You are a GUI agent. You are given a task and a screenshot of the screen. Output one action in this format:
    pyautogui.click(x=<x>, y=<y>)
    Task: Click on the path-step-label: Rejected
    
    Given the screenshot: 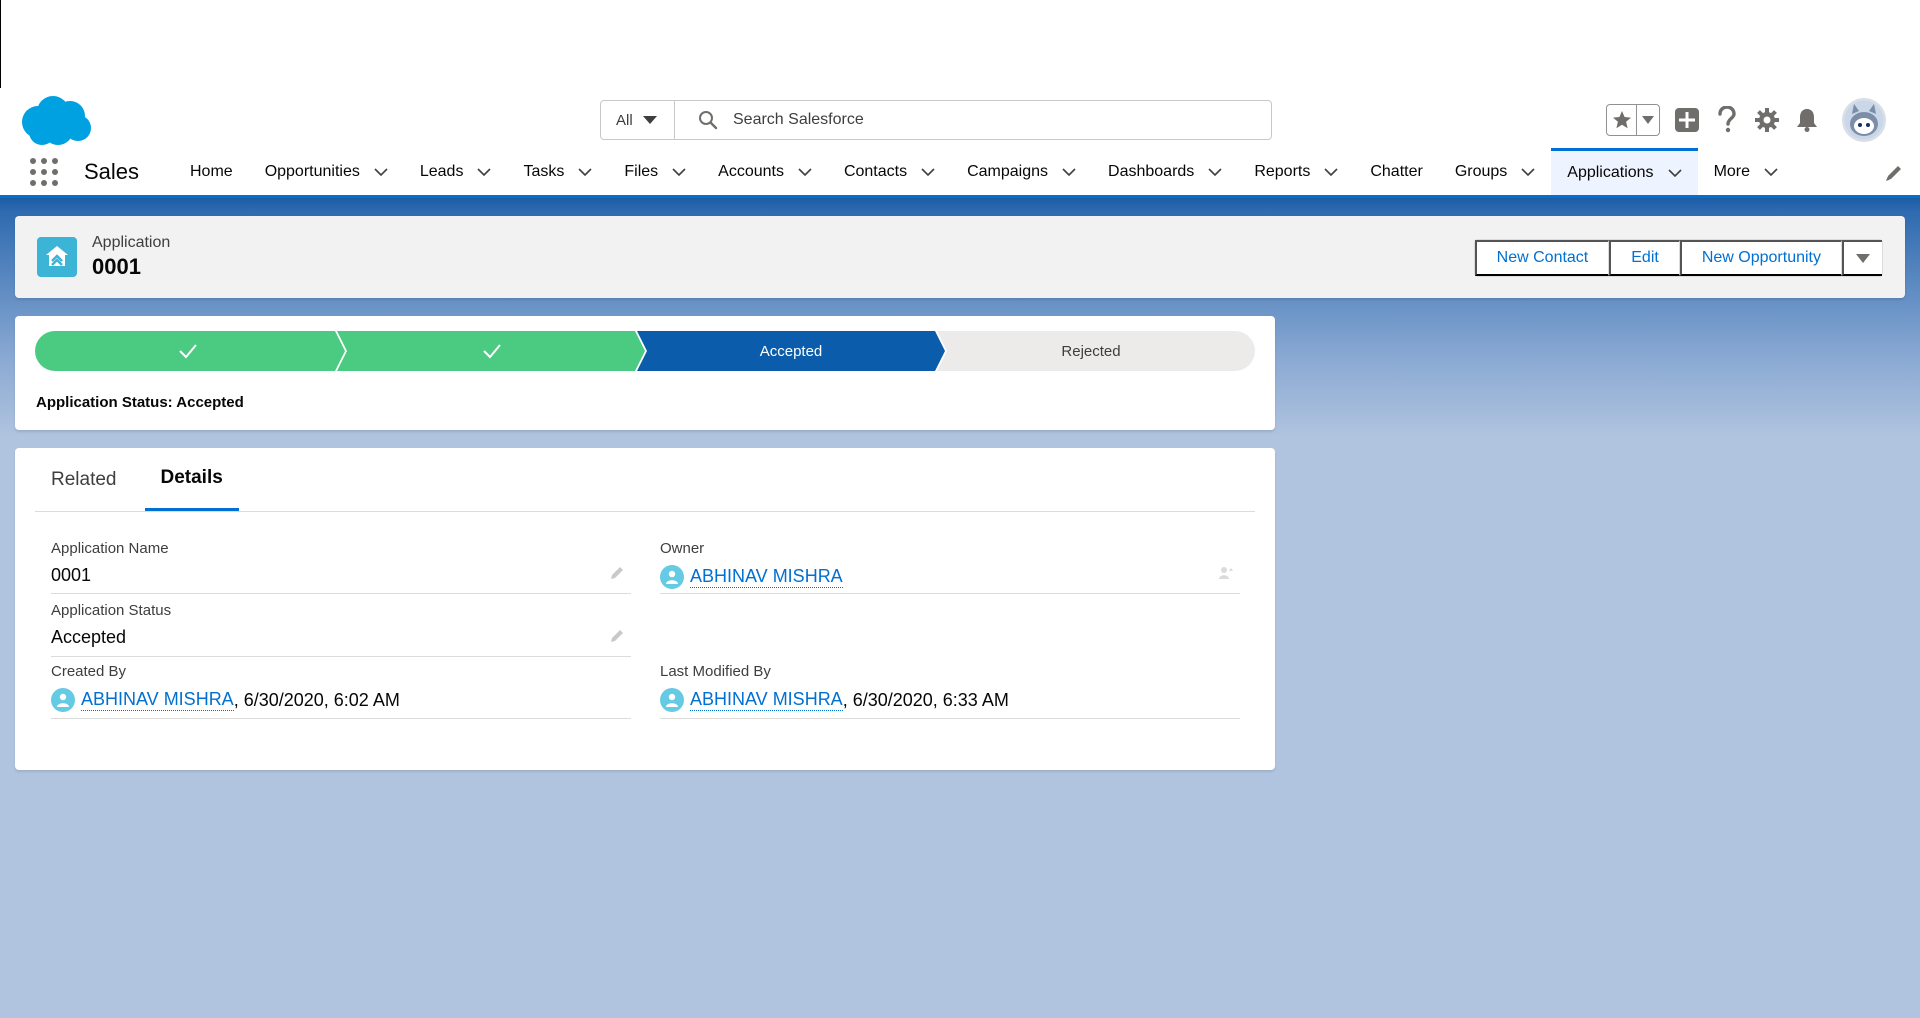 What is the action you would take?
    pyautogui.click(x=1090, y=351)
    